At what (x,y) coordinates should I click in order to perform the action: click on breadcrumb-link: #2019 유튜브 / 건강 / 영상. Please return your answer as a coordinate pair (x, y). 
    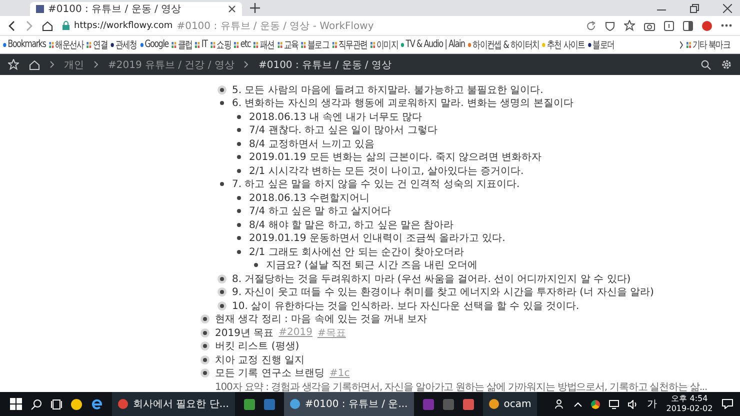
    Looking at the image, I should click on (171, 65).